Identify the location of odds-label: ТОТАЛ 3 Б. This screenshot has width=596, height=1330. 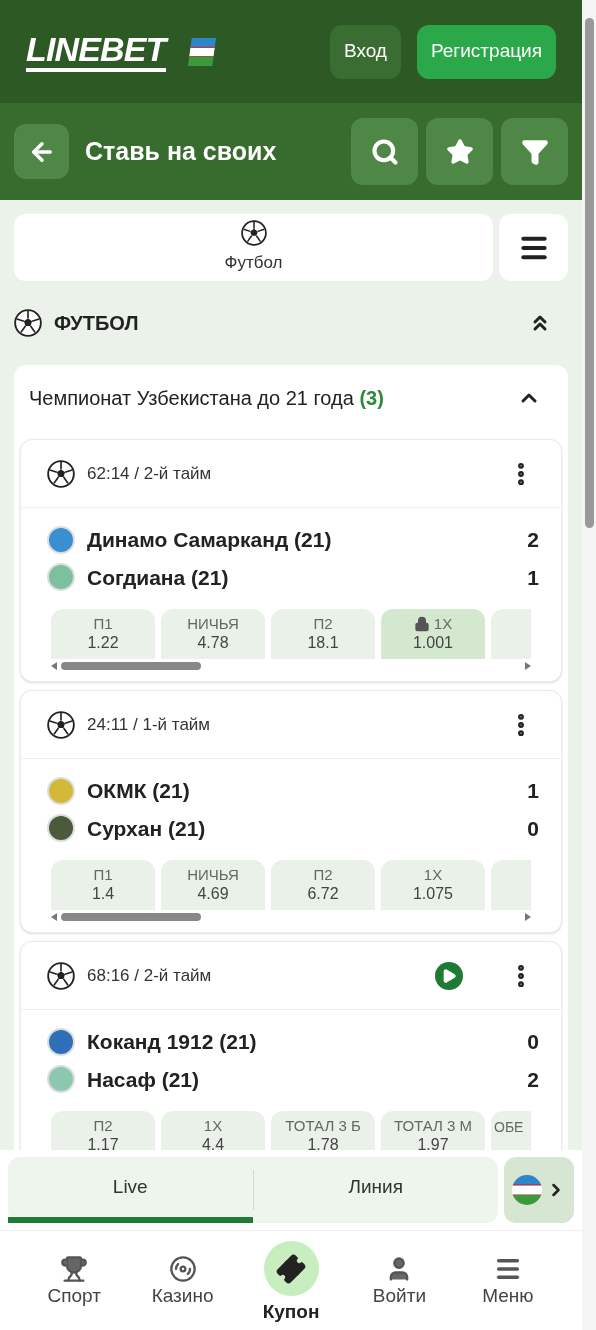
(323, 1126).